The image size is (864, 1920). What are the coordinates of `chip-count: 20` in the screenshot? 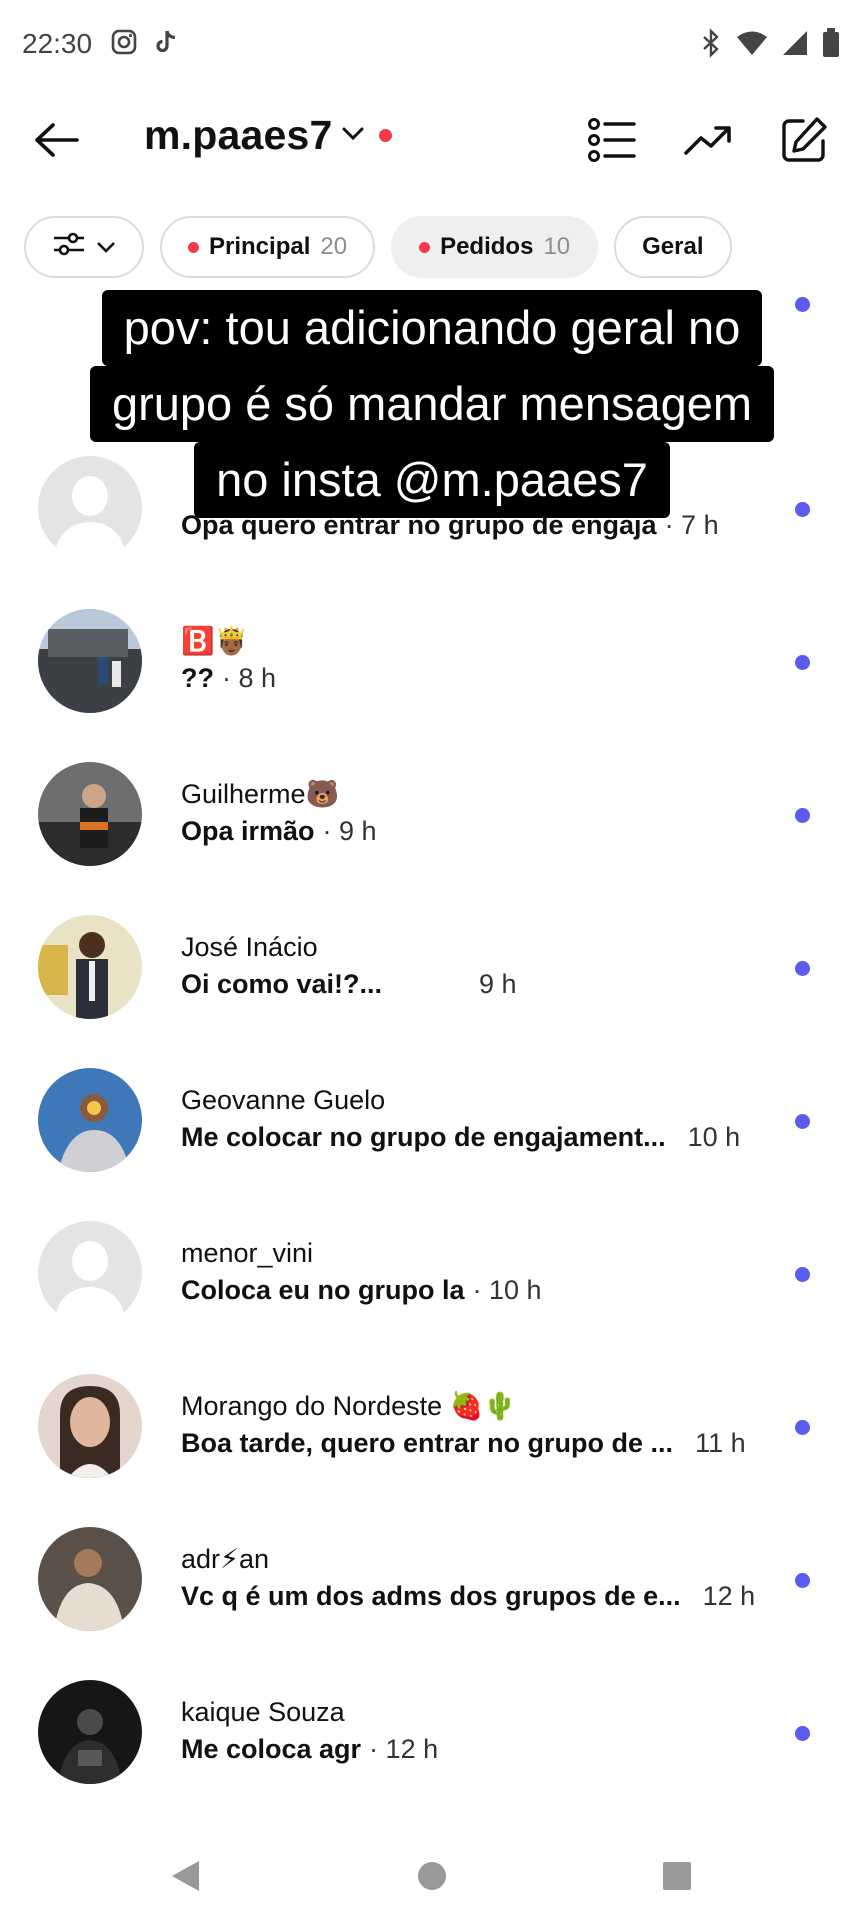 It's located at (334, 246).